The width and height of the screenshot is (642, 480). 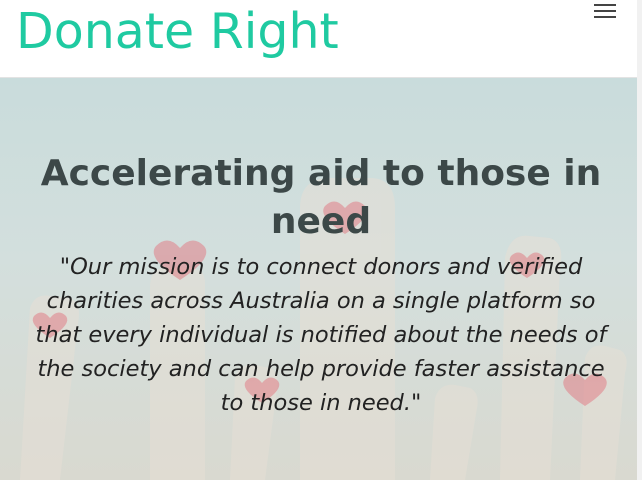 What do you see at coordinates (639, 240) in the screenshot?
I see `scrollbar` at bounding box center [639, 240].